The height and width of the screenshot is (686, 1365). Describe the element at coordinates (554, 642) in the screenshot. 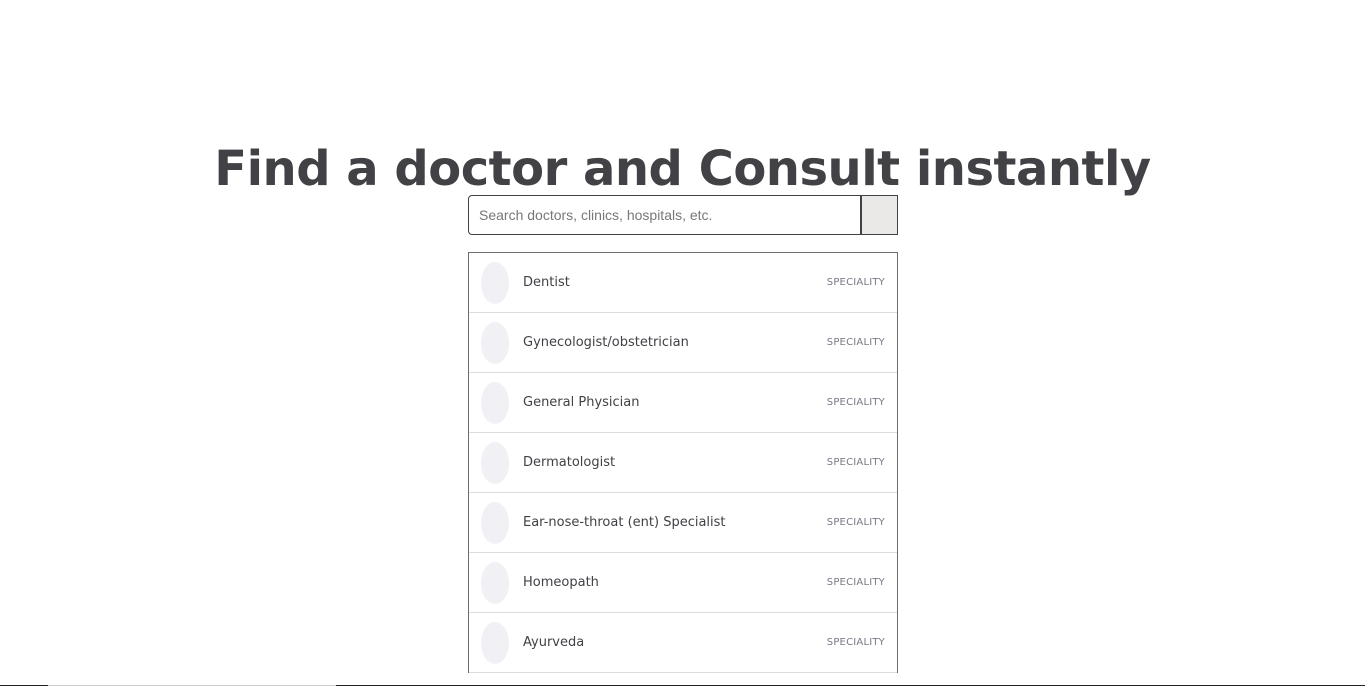

I see `result-name: Ayurveda` at that location.